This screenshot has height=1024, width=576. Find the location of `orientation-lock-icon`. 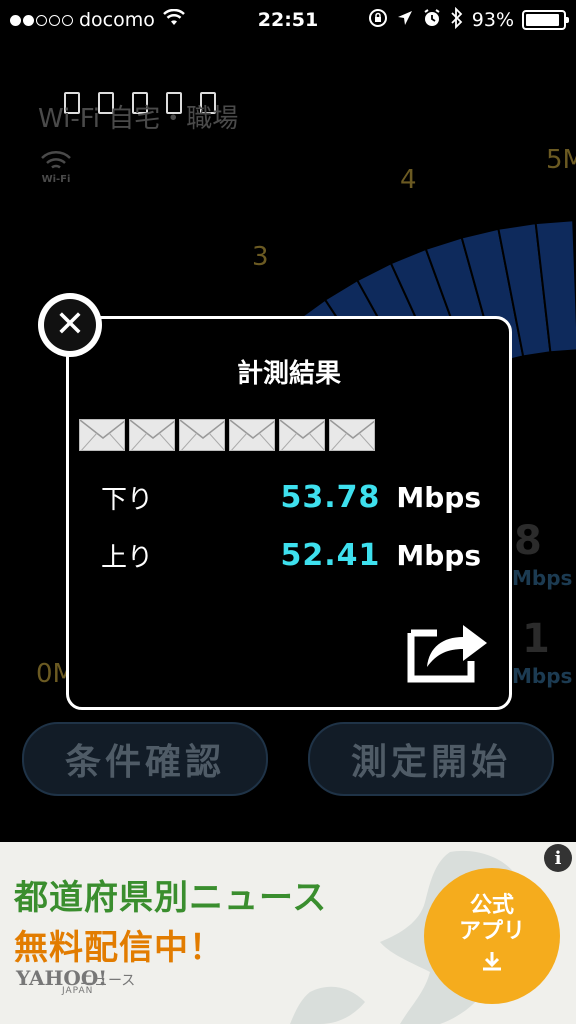

orientation-lock-icon is located at coordinates (378, 20).